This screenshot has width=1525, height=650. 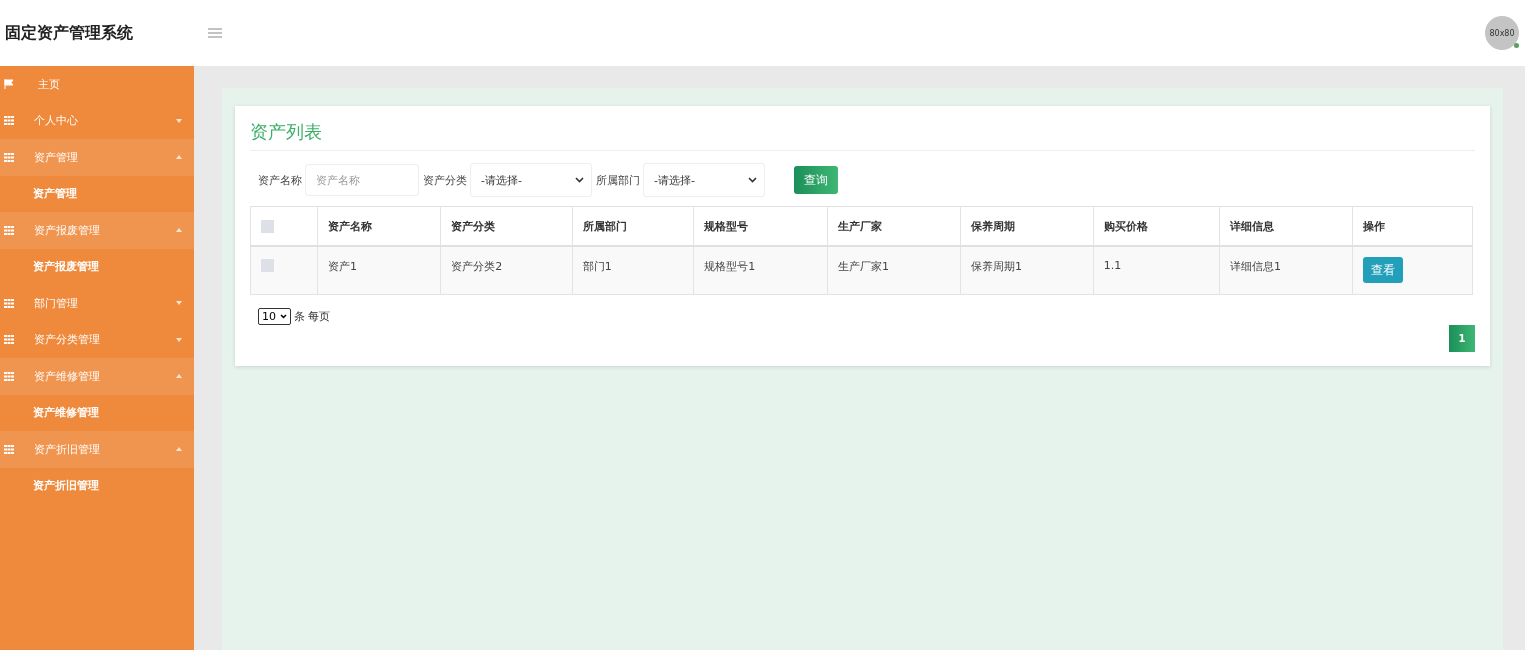 What do you see at coordinates (97, 157) in the screenshot?
I see `sidebar-item: 资产管理` at bounding box center [97, 157].